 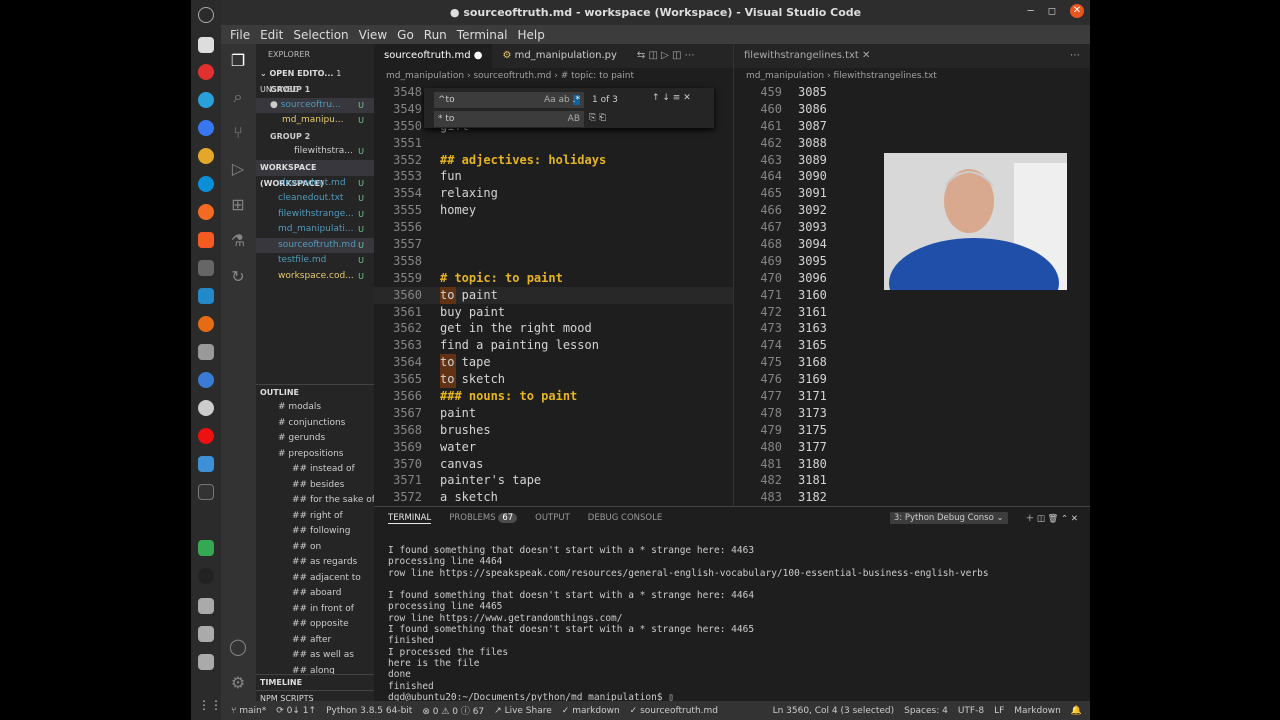 I want to click on open-editor-item: md_manipu... U, so click(x=315, y=121).